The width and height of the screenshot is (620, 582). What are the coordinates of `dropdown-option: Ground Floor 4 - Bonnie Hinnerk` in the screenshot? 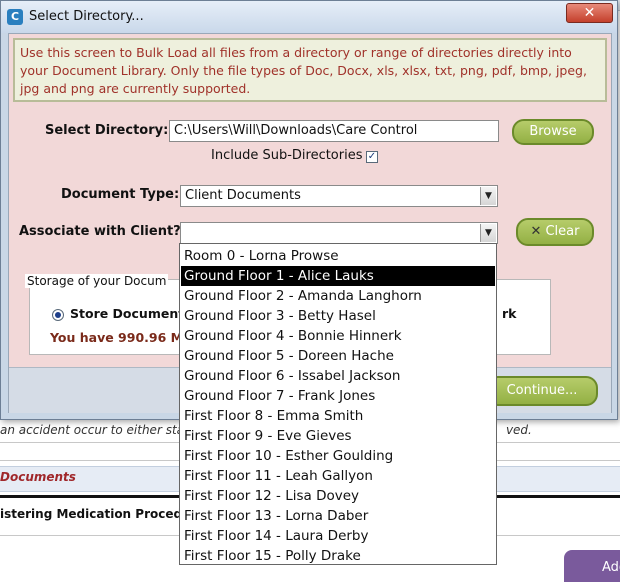 It's located at (338, 336).